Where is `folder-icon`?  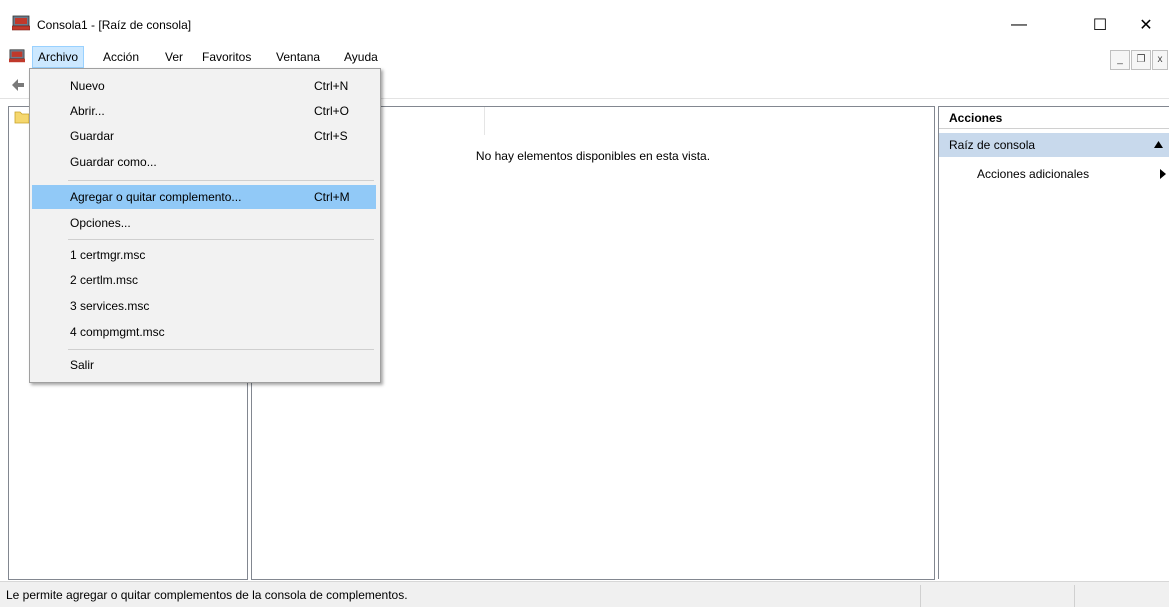 folder-icon is located at coordinates (22, 117).